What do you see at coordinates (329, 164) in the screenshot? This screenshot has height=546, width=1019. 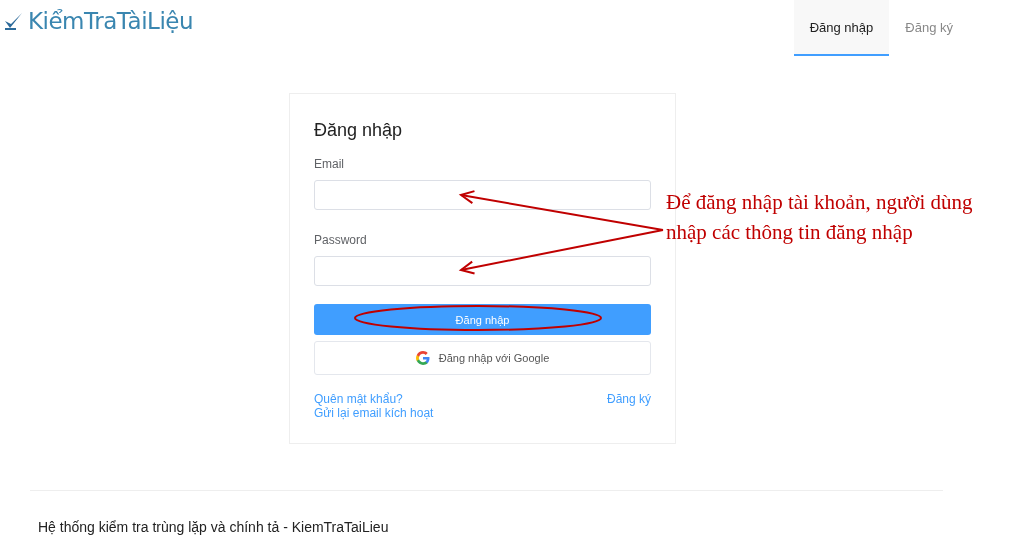 I see `field-label: Email` at bounding box center [329, 164].